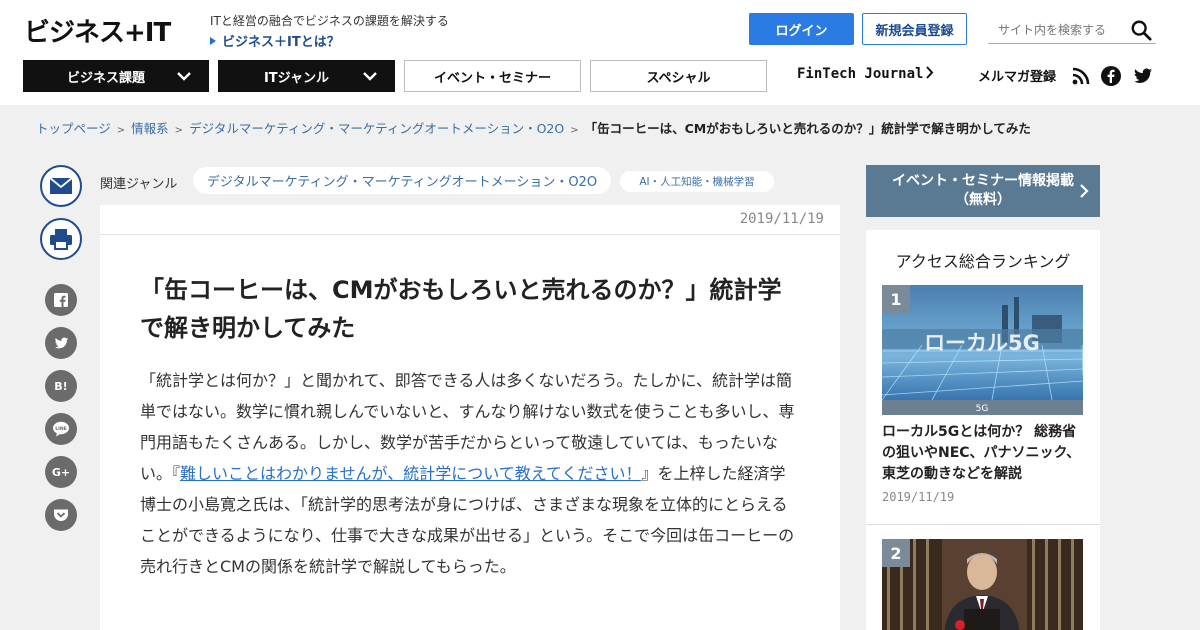 The image size is (1200, 630). Describe the element at coordinates (983, 200) in the screenshot. I see `event-banner-line2: （無料）` at that location.